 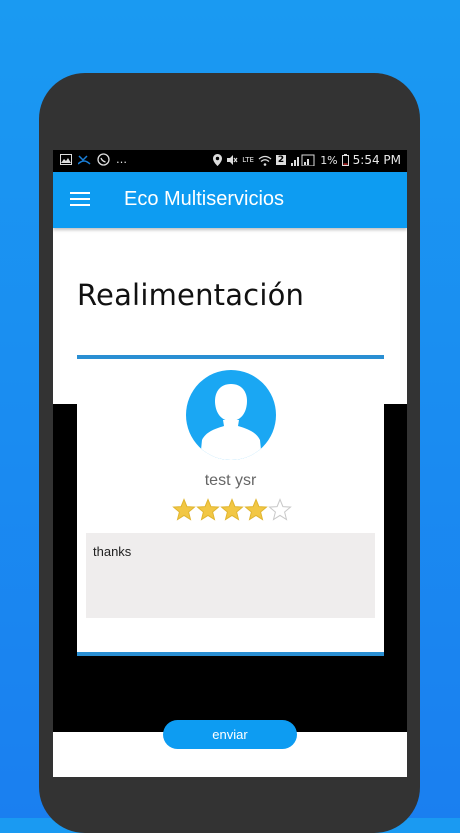 I want to click on battery-icon, so click(x=345, y=160).